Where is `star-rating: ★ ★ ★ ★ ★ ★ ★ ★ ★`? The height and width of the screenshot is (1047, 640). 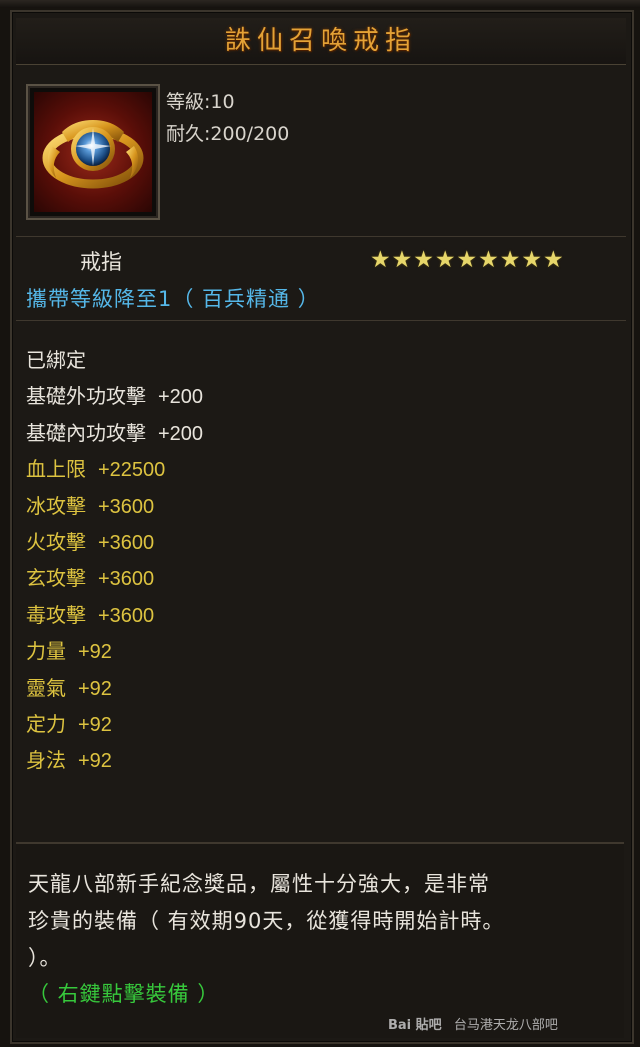 star-rating: ★ ★ ★ ★ ★ ★ ★ ★ ★ is located at coordinates (467, 260).